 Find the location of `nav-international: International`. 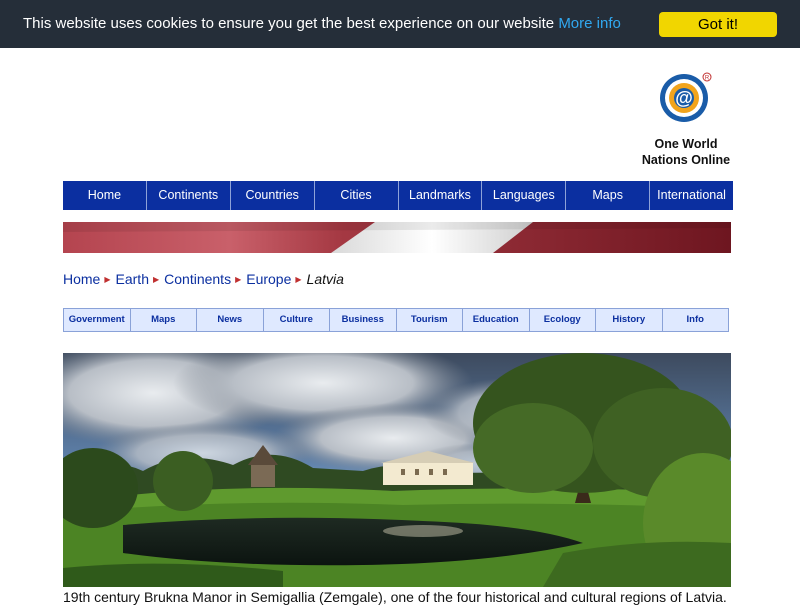

nav-international: International is located at coordinates (691, 195).